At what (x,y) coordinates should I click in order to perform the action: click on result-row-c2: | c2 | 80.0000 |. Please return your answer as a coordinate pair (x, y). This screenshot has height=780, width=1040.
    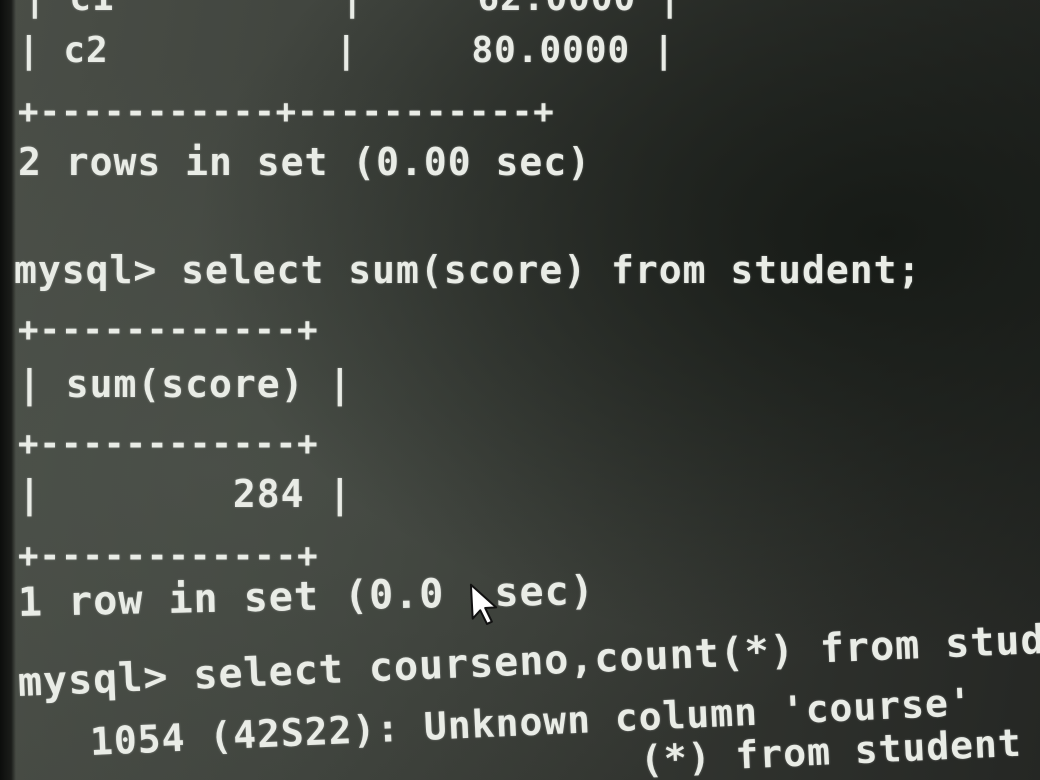
    Looking at the image, I should click on (347, 50).